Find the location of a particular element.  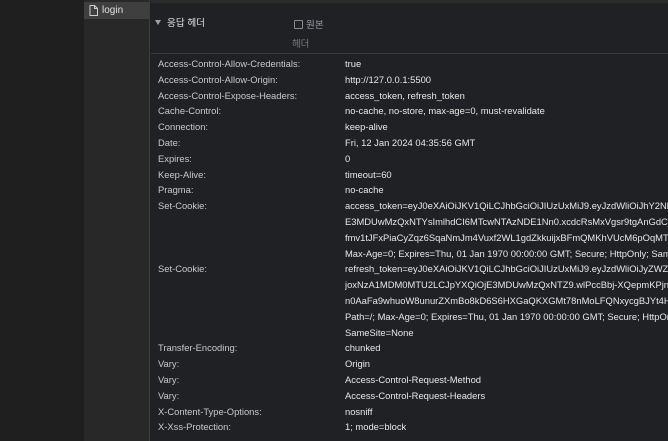

header-value-line: SameSite=None is located at coordinates (379, 332).